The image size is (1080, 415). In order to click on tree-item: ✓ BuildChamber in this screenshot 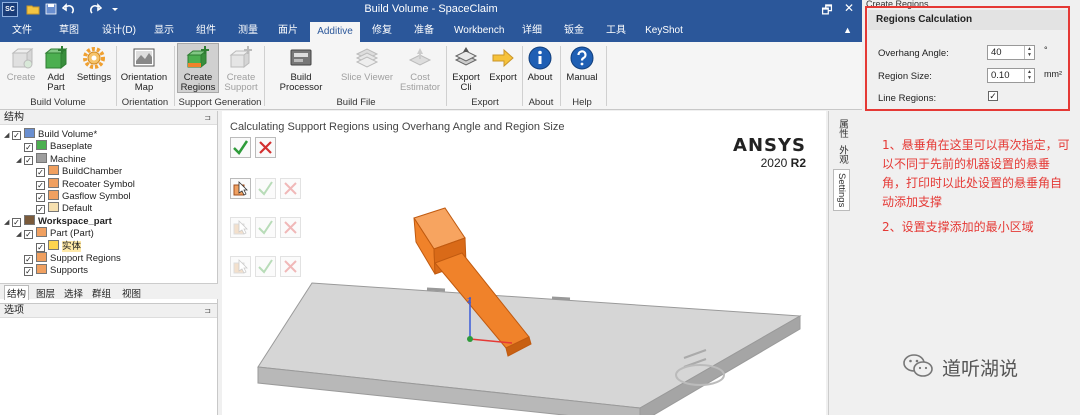, I will do `click(75, 171)`.